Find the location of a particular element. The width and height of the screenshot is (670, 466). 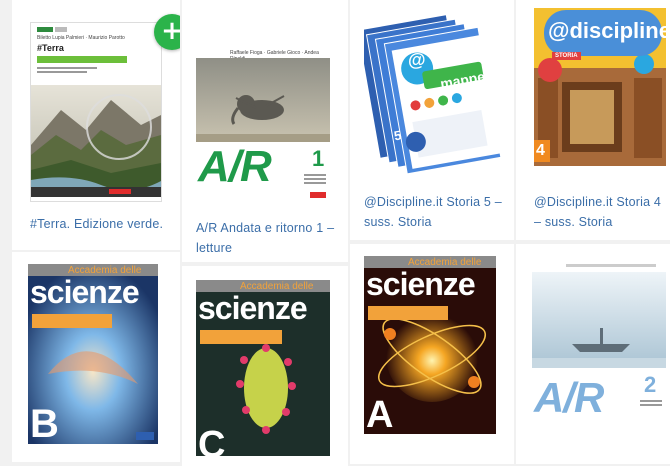

stacked-covers-image is located at coordinates (433, 94).